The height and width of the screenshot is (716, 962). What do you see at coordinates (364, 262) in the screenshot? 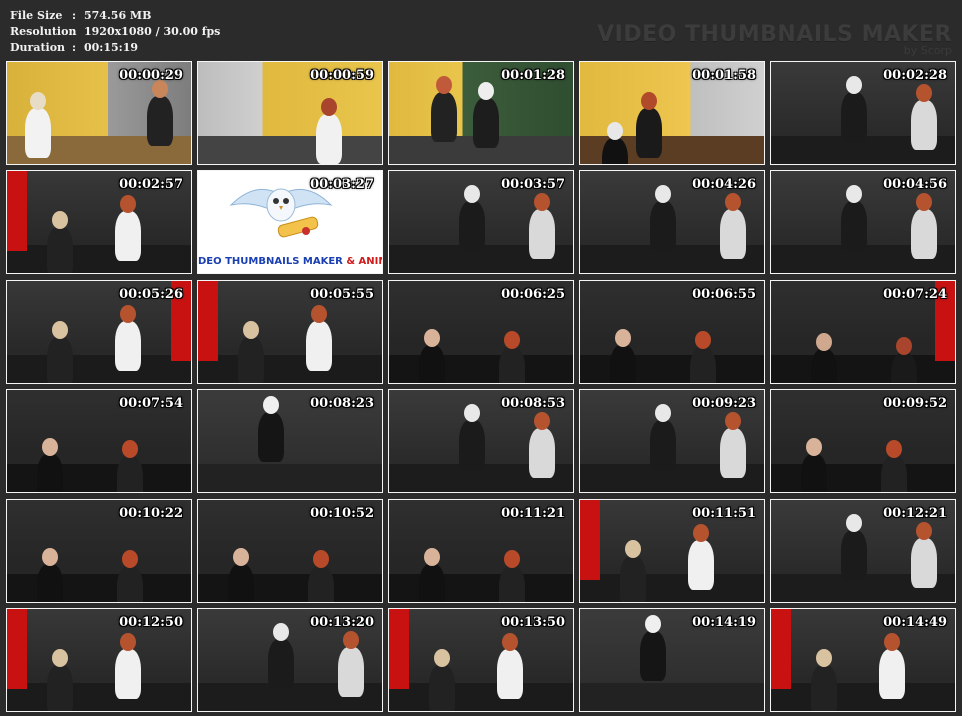
I see `logo-text-accent: & ANIMAT` at bounding box center [364, 262].